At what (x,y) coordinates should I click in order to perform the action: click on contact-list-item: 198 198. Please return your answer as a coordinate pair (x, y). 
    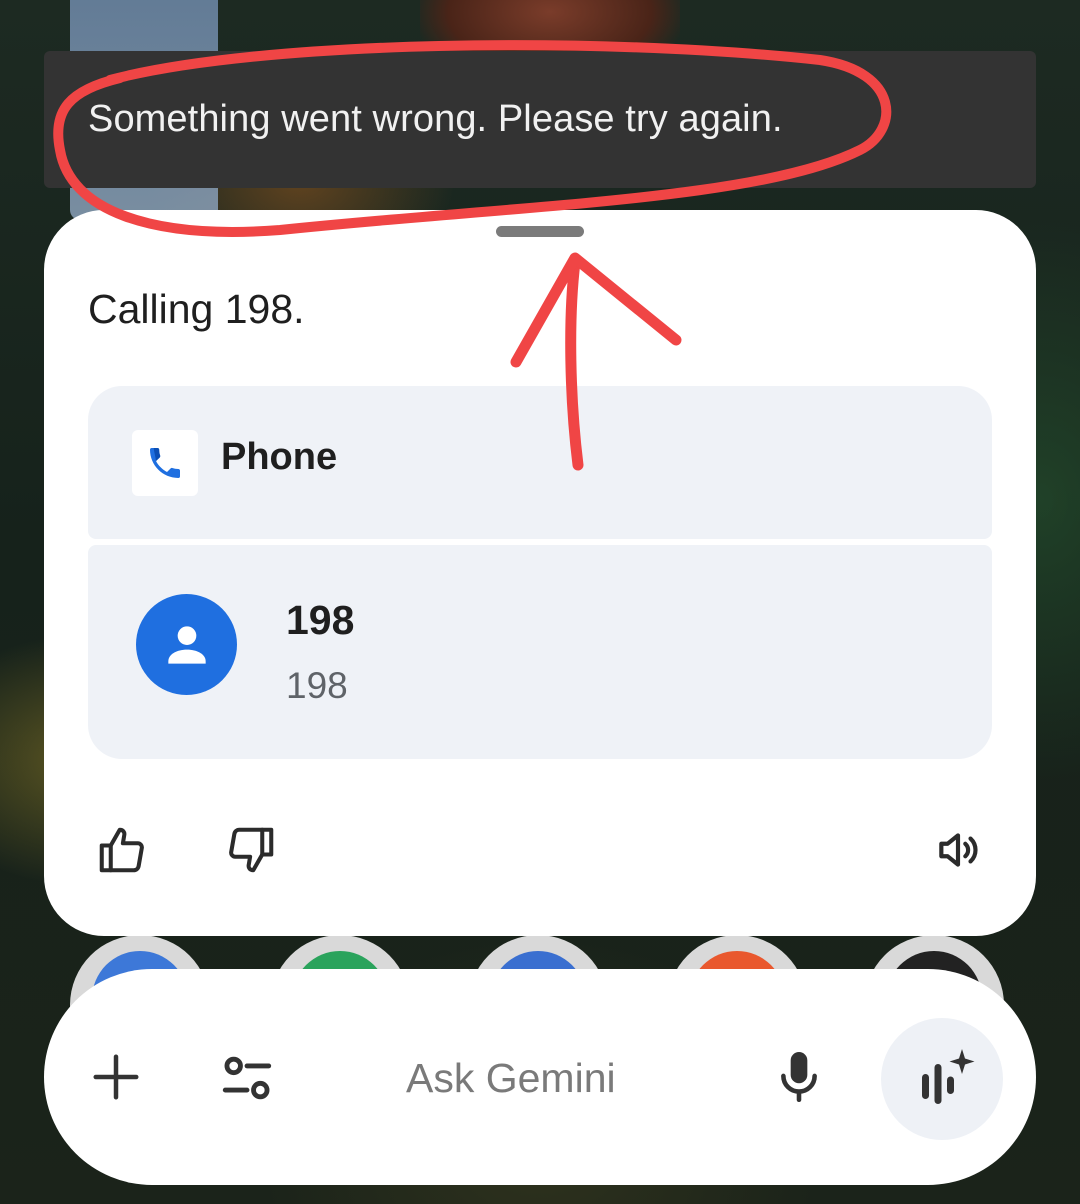
    Looking at the image, I should click on (540, 652).